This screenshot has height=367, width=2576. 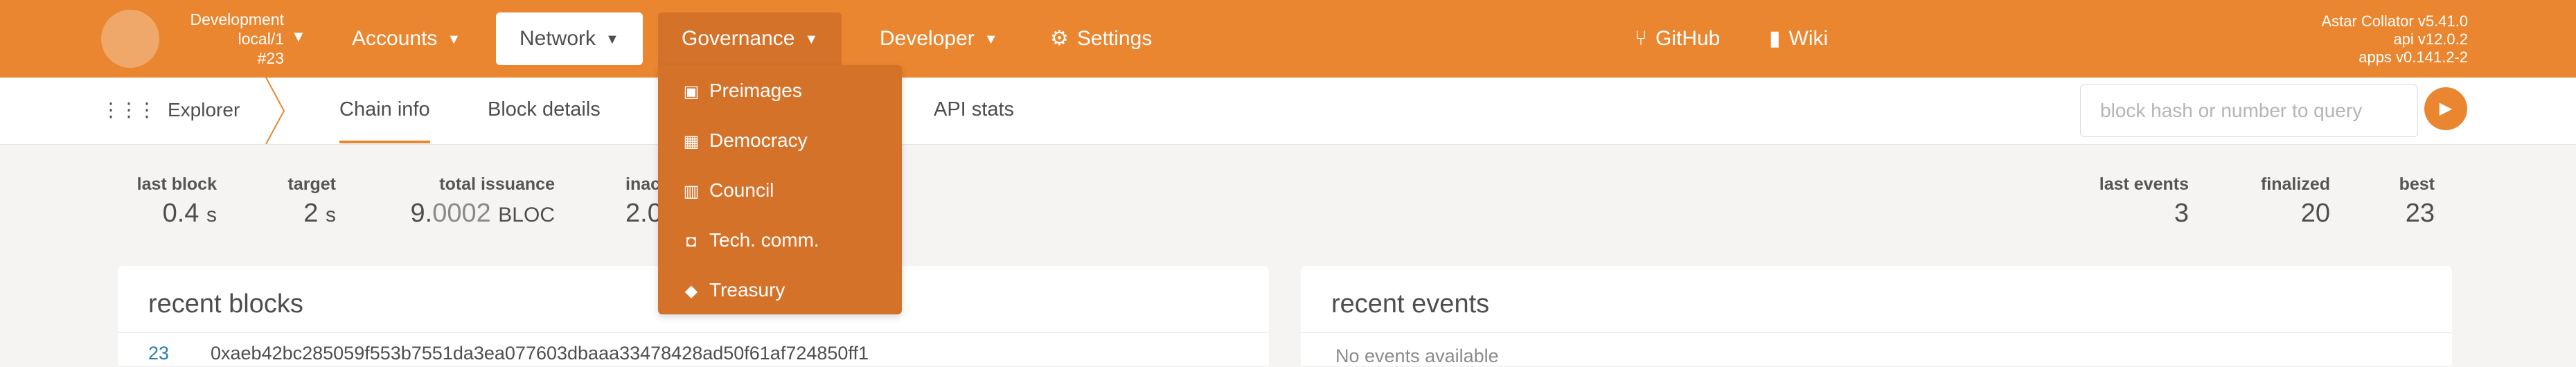 I want to click on nav-wiki: ▮ Wiki, so click(x=1798, y=38).